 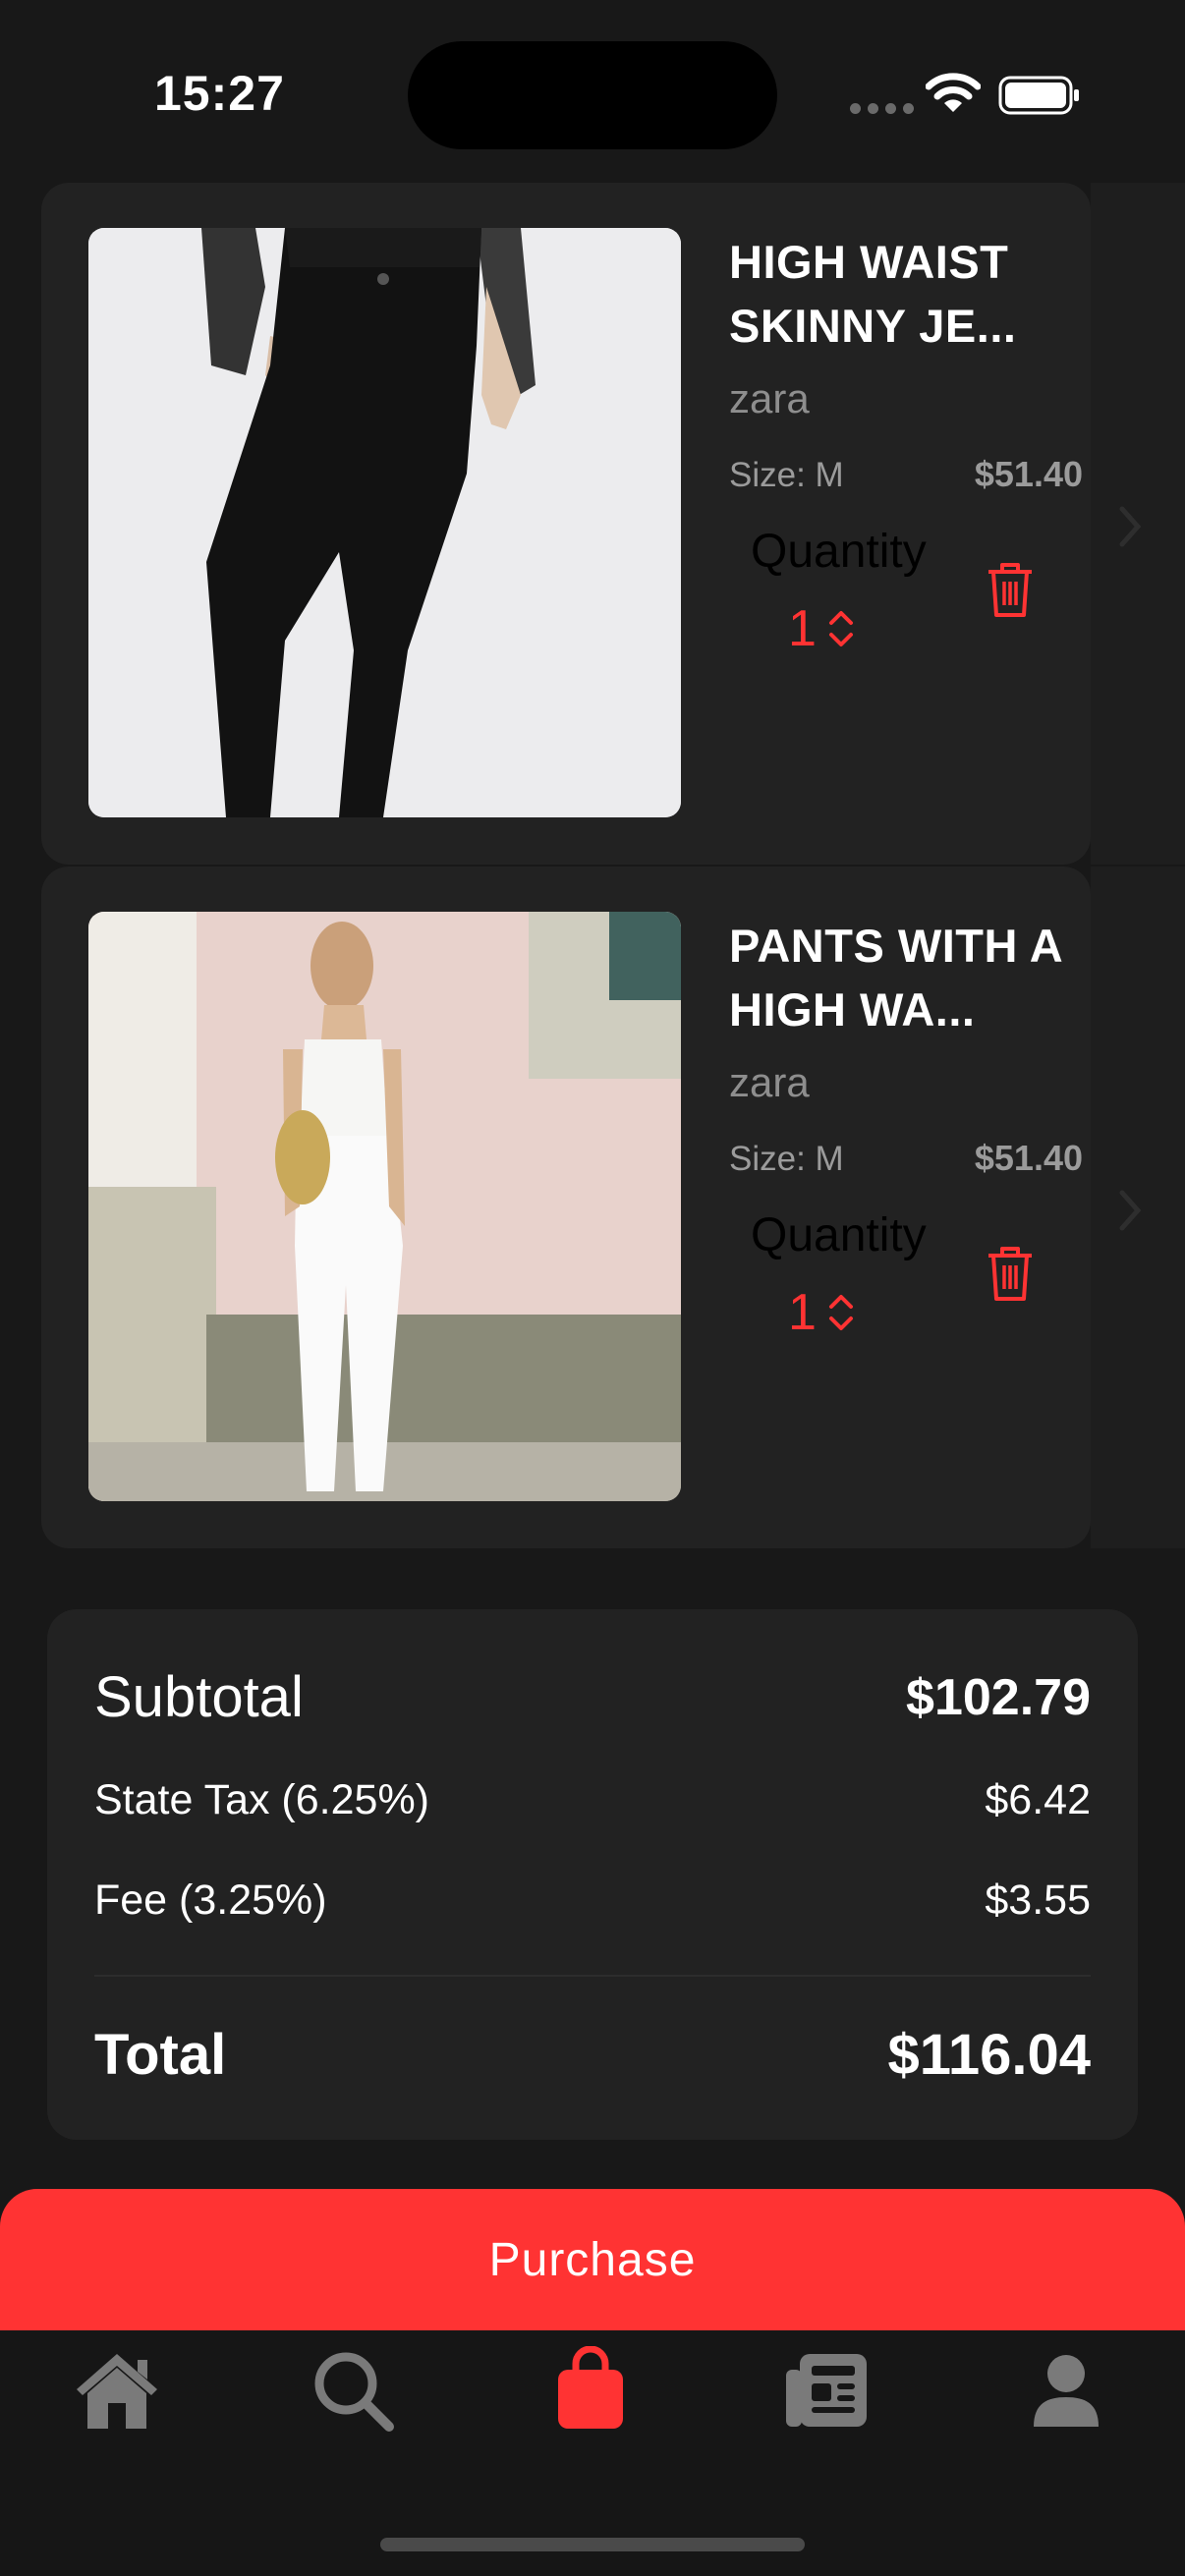 I want to click on status-time: 15:27, so click(x=220, y=93).